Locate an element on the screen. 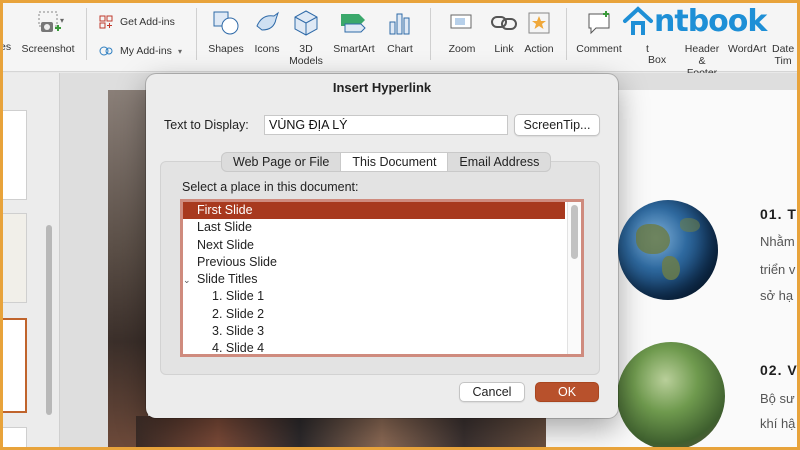  brand-text: ntbook is located at coordinates (710, 21).